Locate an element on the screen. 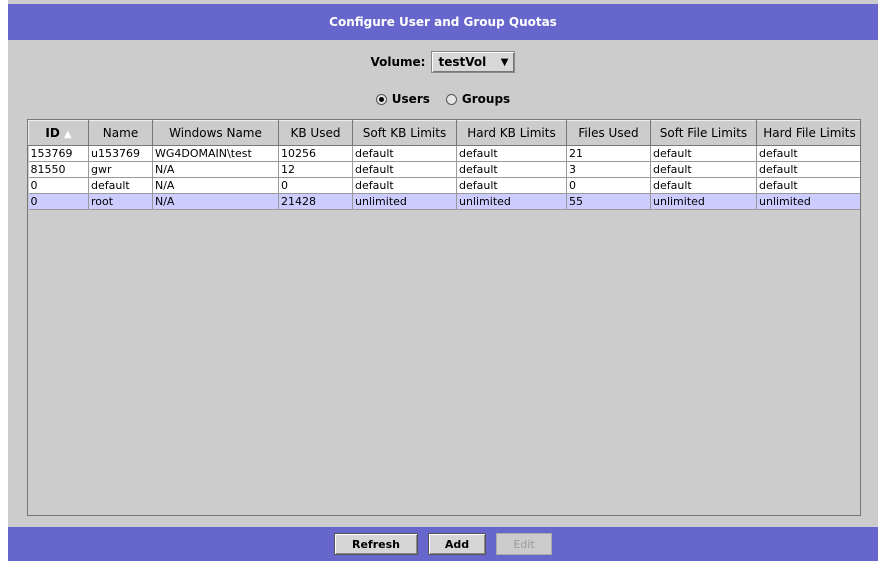  cell-id: 81550 is located at coordinates (58, 169).